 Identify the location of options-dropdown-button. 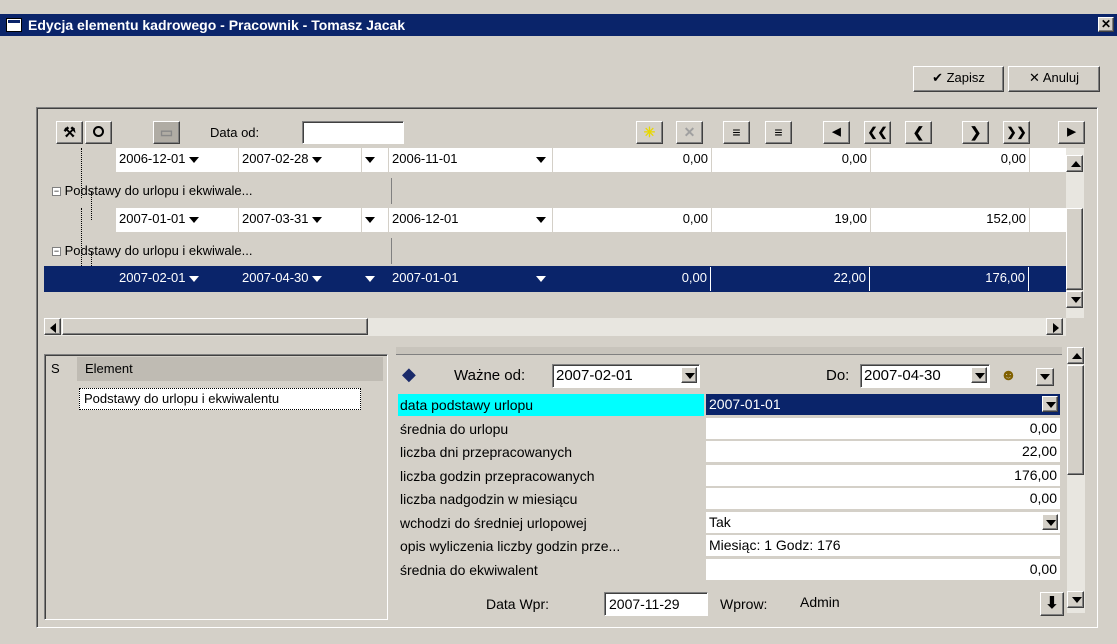
(1045, 377).